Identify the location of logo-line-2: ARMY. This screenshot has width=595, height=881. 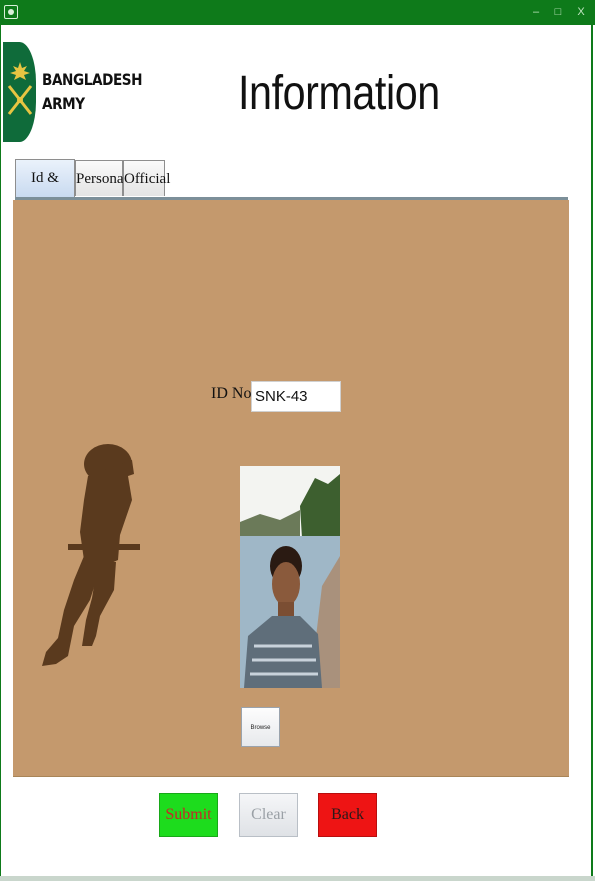
(63, 103).